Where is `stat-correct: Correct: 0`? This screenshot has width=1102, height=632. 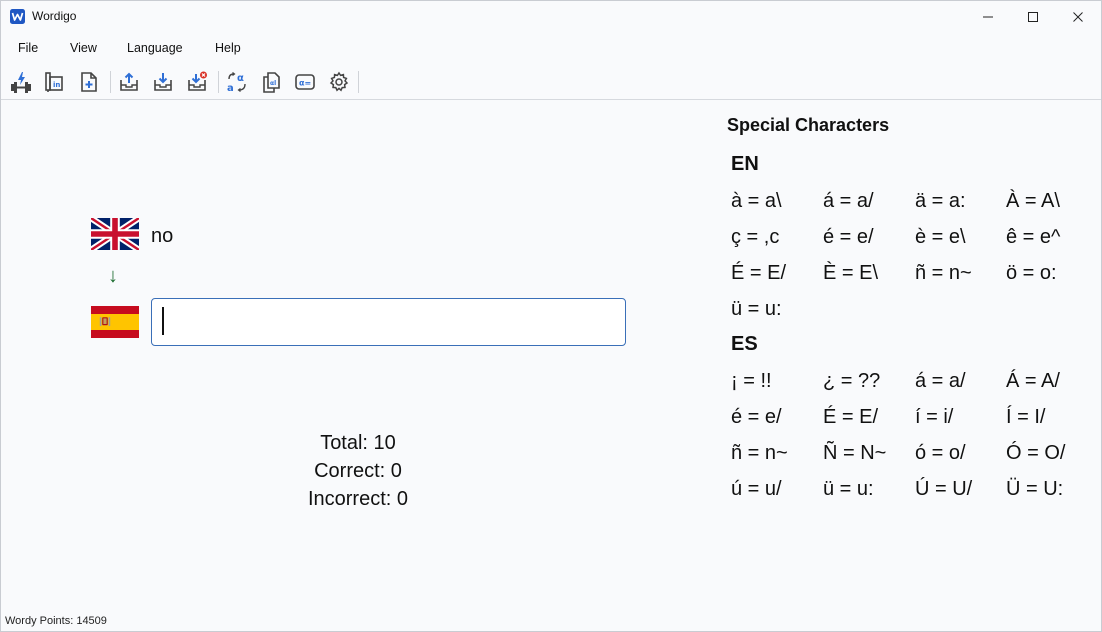 stat-correct: Correct: 0 is located at coordinates (358, 471).